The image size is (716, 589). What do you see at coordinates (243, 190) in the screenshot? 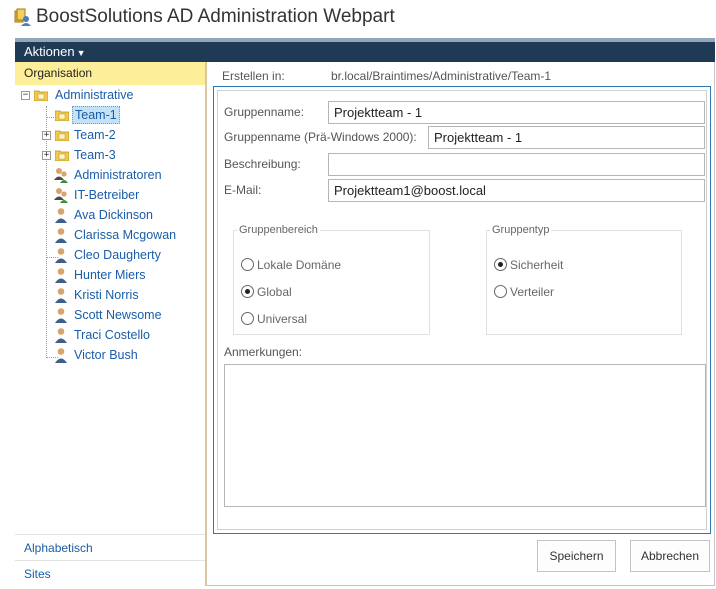
I see `email-label: E-Mail:` at bounding box center [243, 190].